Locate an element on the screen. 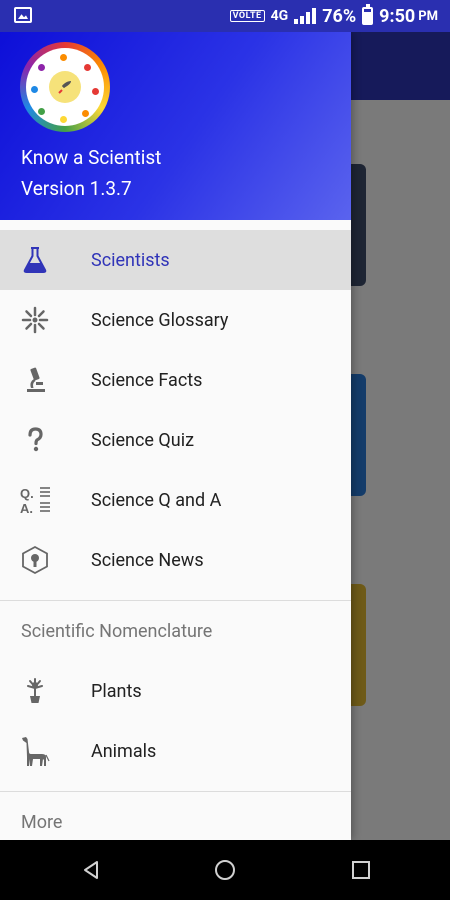  burst-icon is located at coordinates (35, 320).